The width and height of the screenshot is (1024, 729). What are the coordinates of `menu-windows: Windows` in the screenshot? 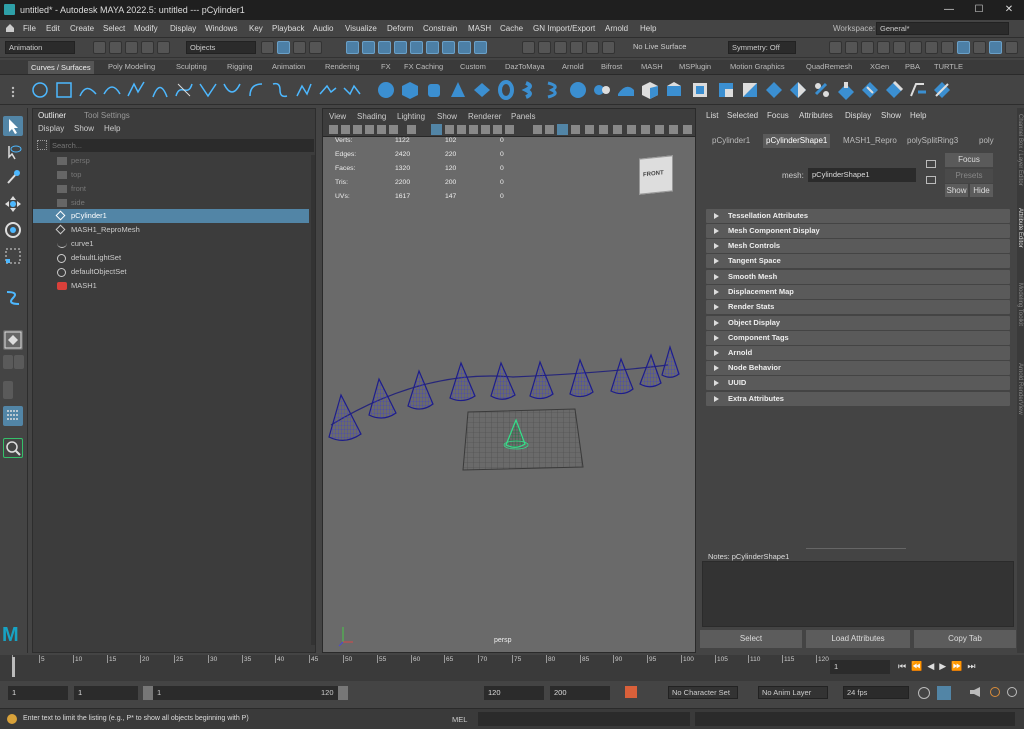 It's located at (221, 28).